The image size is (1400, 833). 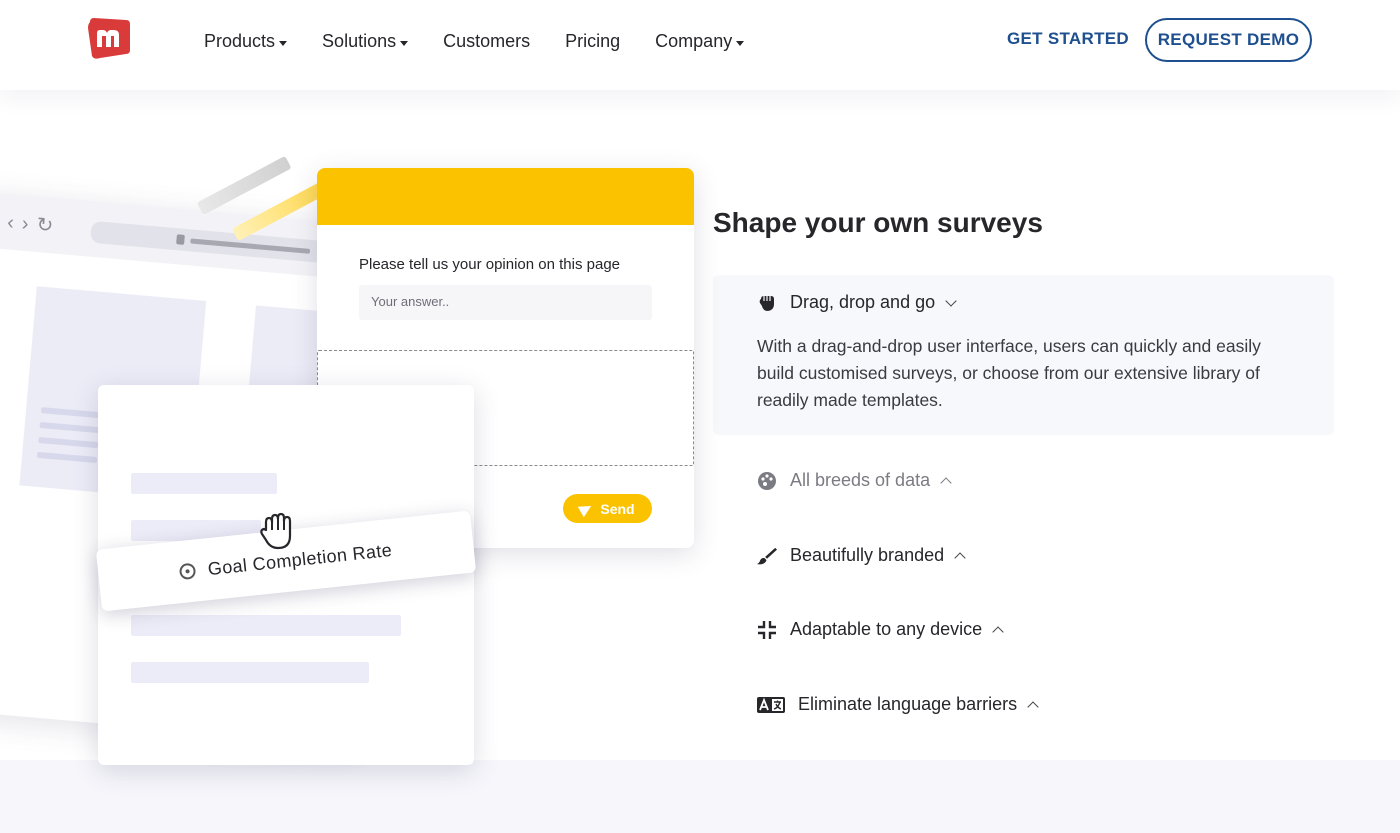 I want to click on feature-label: Drag, drop and go, so click(x=863, y=302).